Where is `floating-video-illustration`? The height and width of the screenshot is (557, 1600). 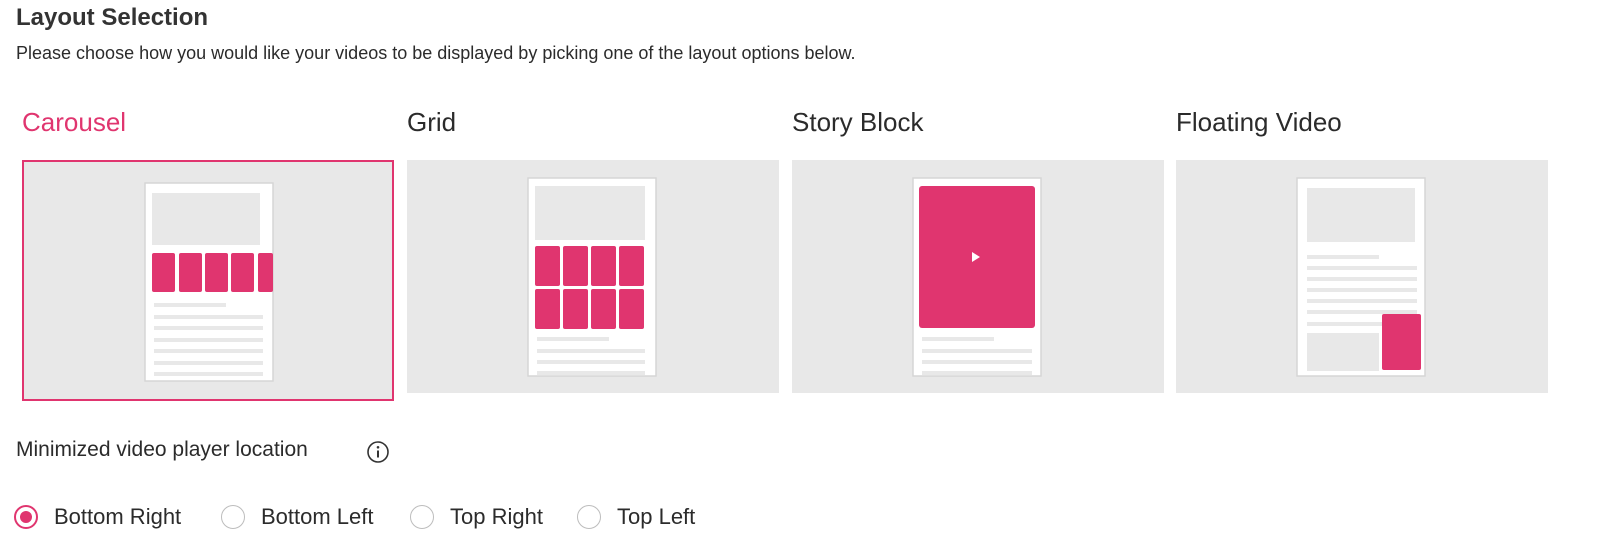
floating-video-illustration is located at coordinates (1361, 277).